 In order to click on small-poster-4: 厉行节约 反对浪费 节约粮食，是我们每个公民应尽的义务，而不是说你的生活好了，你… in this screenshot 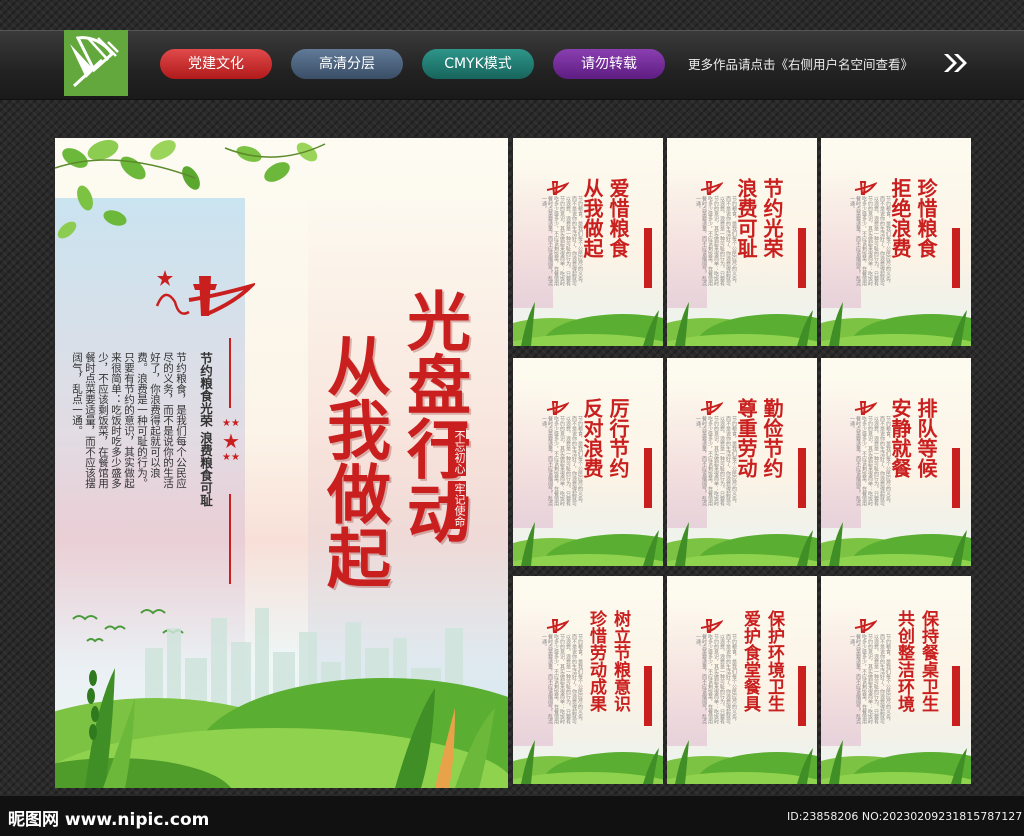, I will do `click(588, 462)`.